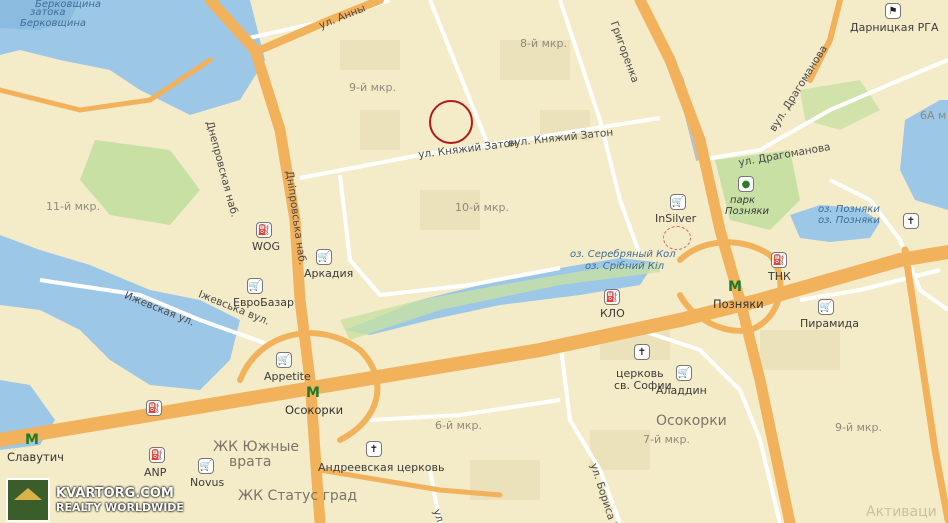 The width and height of the screenshot is (948, 523). Describe the element at coordinates (735, 287) in the screenshot. I see `metro-icon-pozniaki: M` at that location.